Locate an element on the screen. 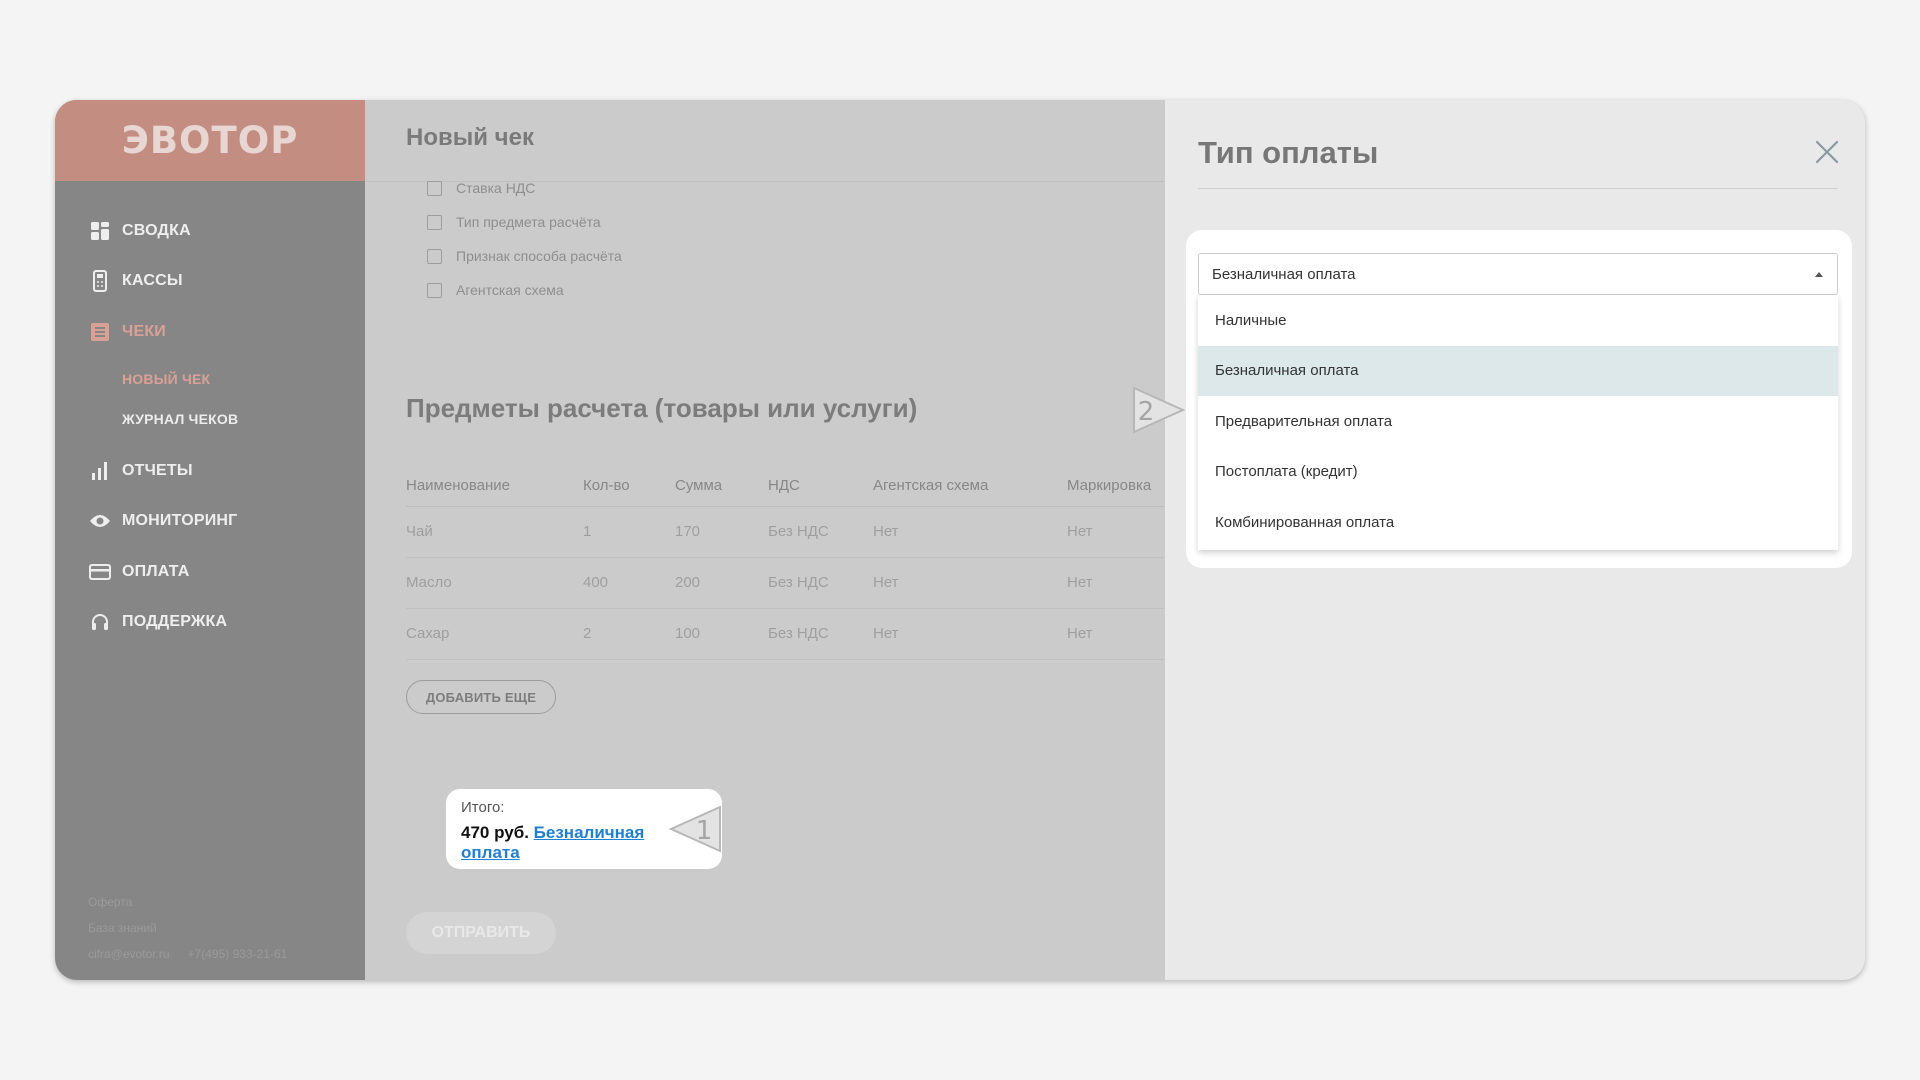  table-cell: Чай is located at coordinates (494, 532).